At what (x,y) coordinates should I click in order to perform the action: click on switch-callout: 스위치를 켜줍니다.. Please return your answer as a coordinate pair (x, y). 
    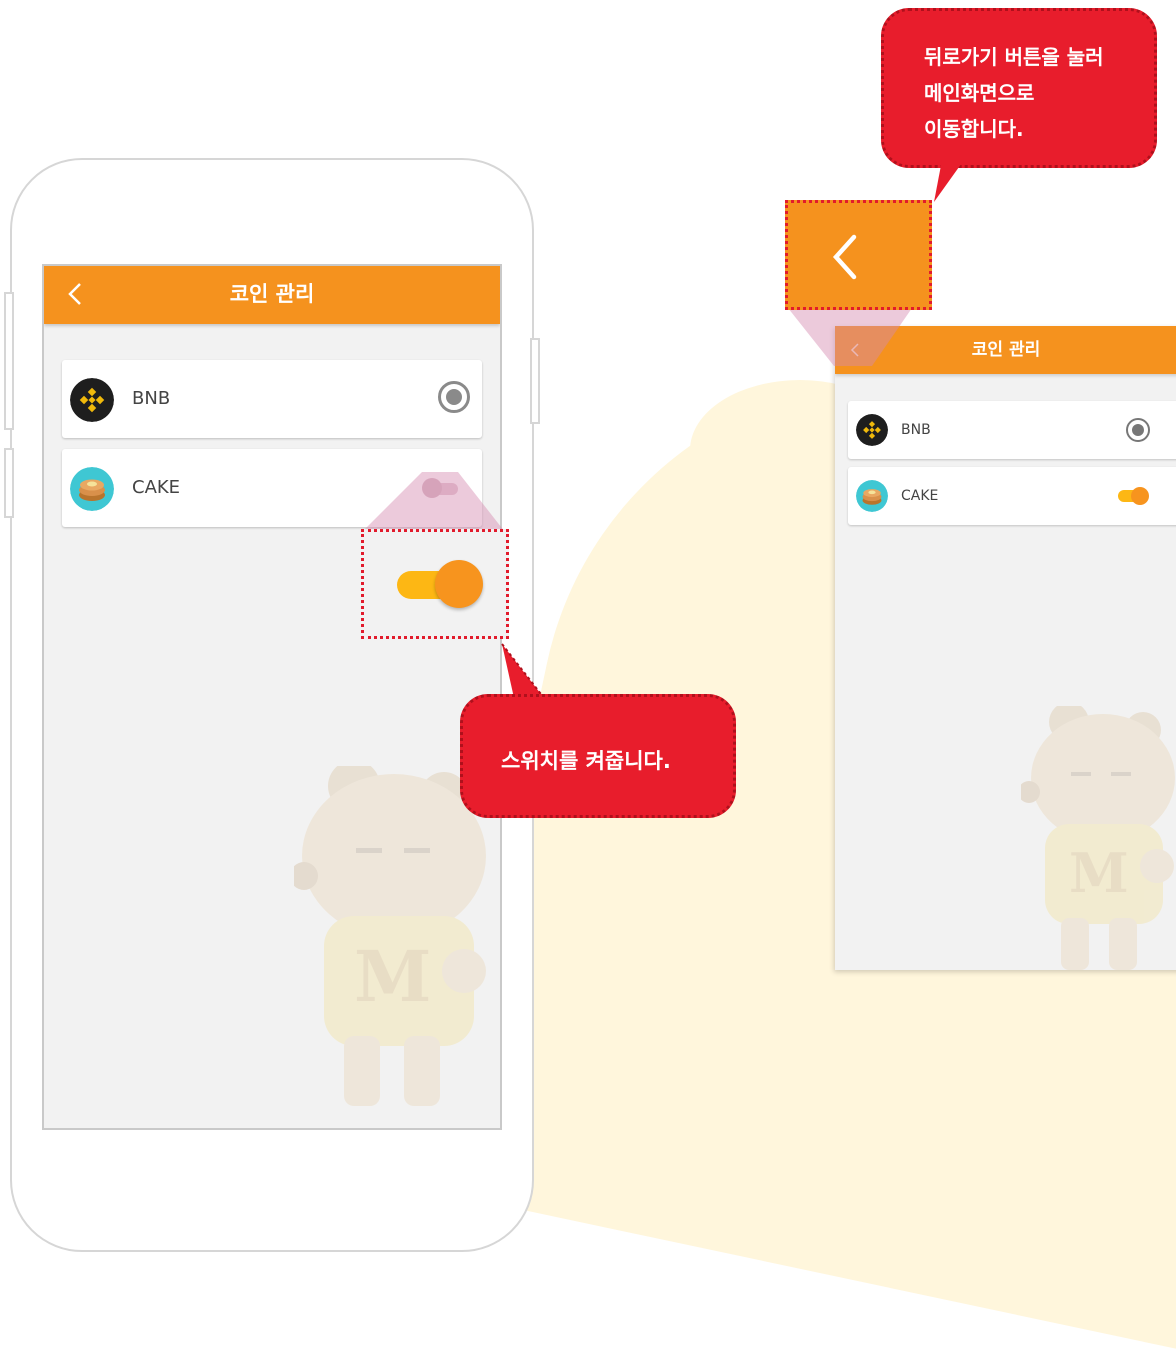
    Looking at the image, I should click on (598, 756).